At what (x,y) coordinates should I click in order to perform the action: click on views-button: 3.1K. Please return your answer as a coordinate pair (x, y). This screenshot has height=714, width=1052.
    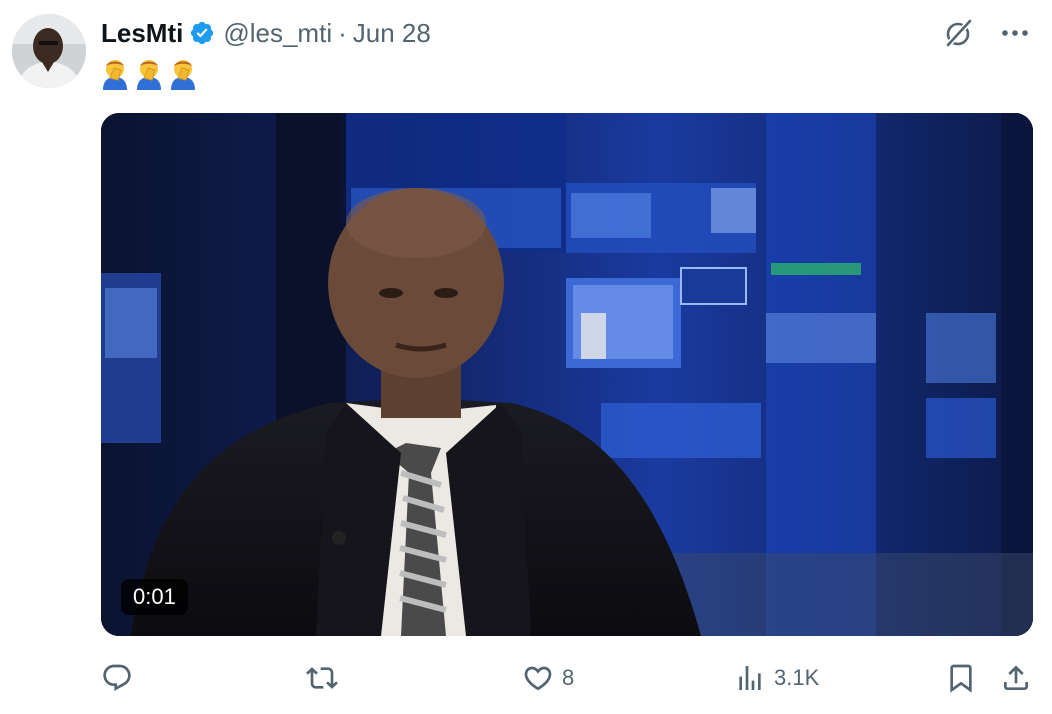
    Looking at the image, I should click on (776, 678).